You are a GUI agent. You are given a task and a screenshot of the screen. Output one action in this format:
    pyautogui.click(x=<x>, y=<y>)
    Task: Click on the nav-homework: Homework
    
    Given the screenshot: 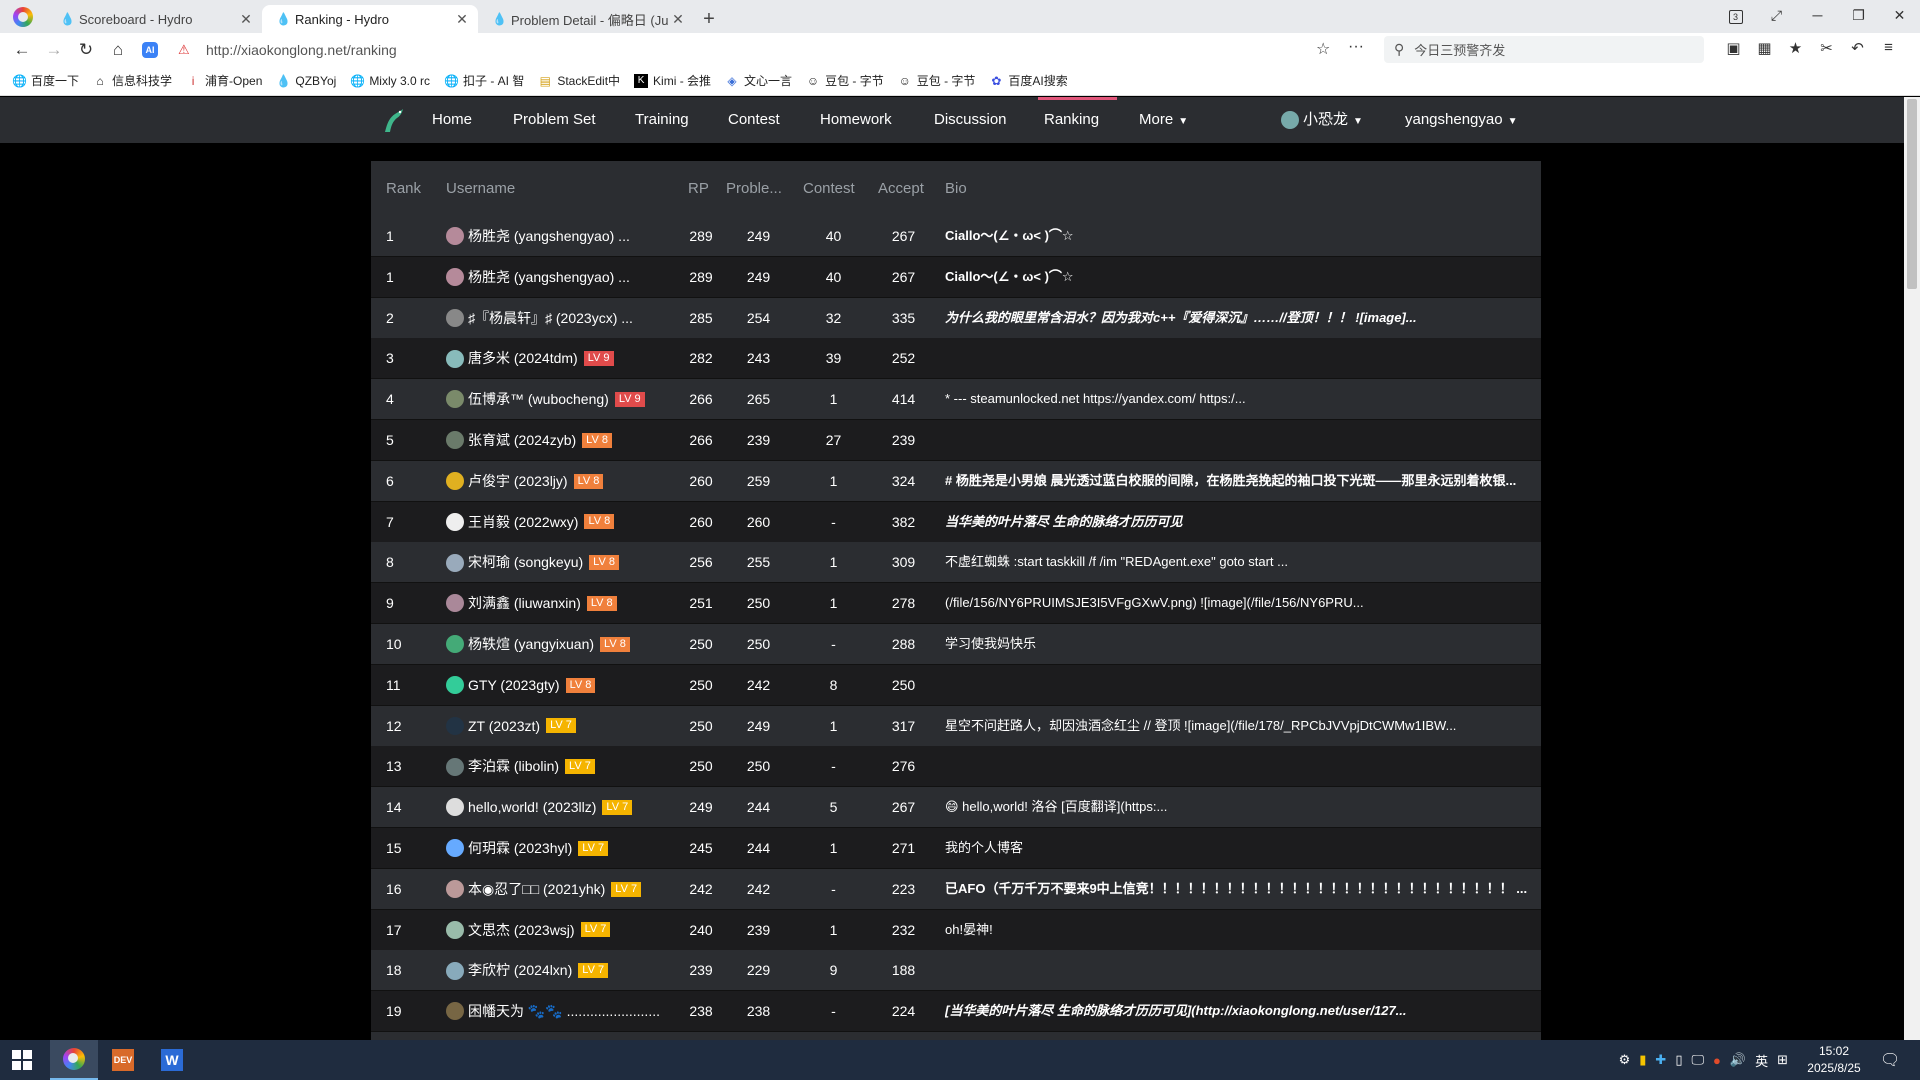 What is the action you would take?
    pyautogui.click(x=856, y=120)
    